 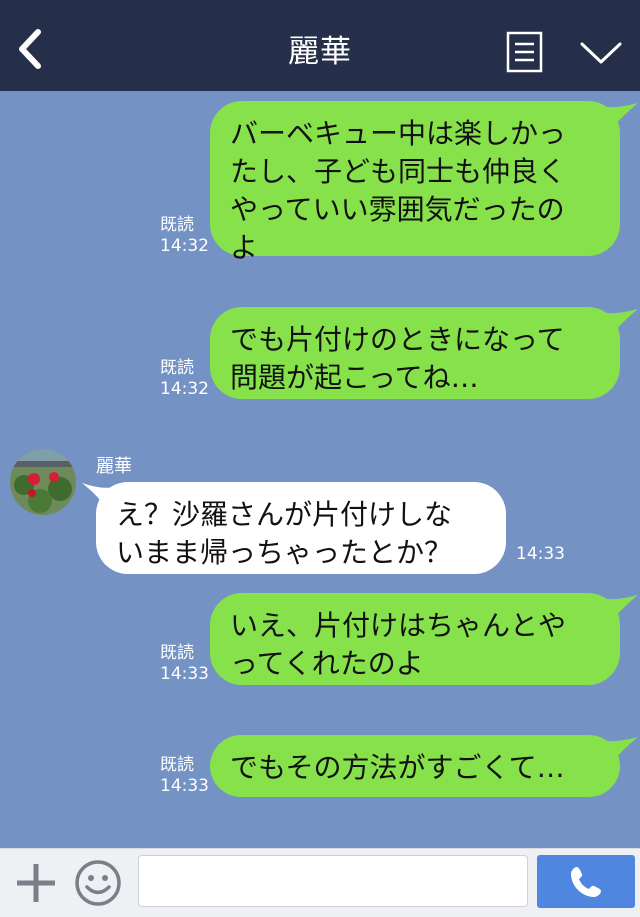 What do you see at coordinates (114, 466) in the screenshot?
I see `sender-name: 麗華` at bounding box center [114, 466].